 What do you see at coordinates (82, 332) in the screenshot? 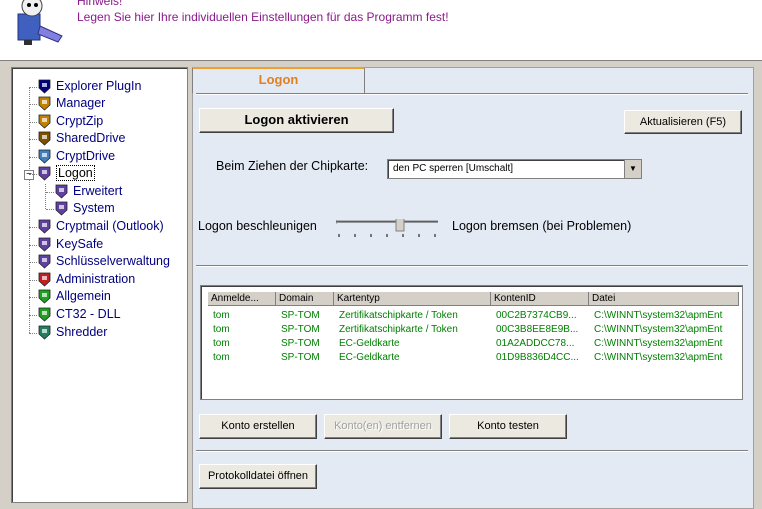
I see `tree-item-label: Shredder` at bounding box center [82, 332].